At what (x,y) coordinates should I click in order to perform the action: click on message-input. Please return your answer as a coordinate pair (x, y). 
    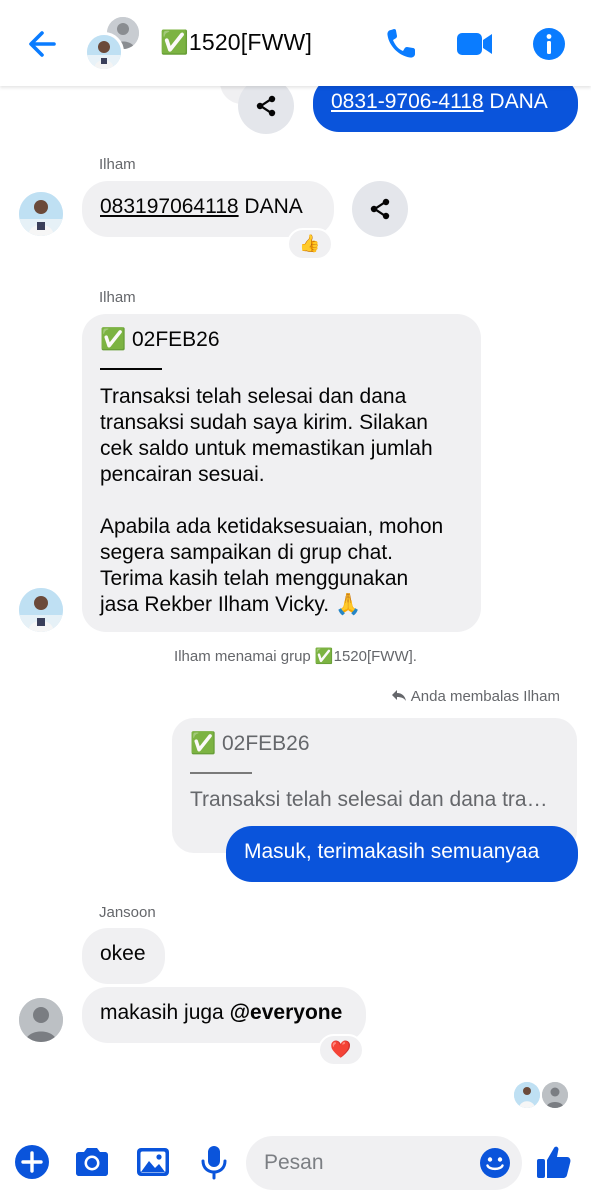
    Looking at the image, I should click on (364, 1163).